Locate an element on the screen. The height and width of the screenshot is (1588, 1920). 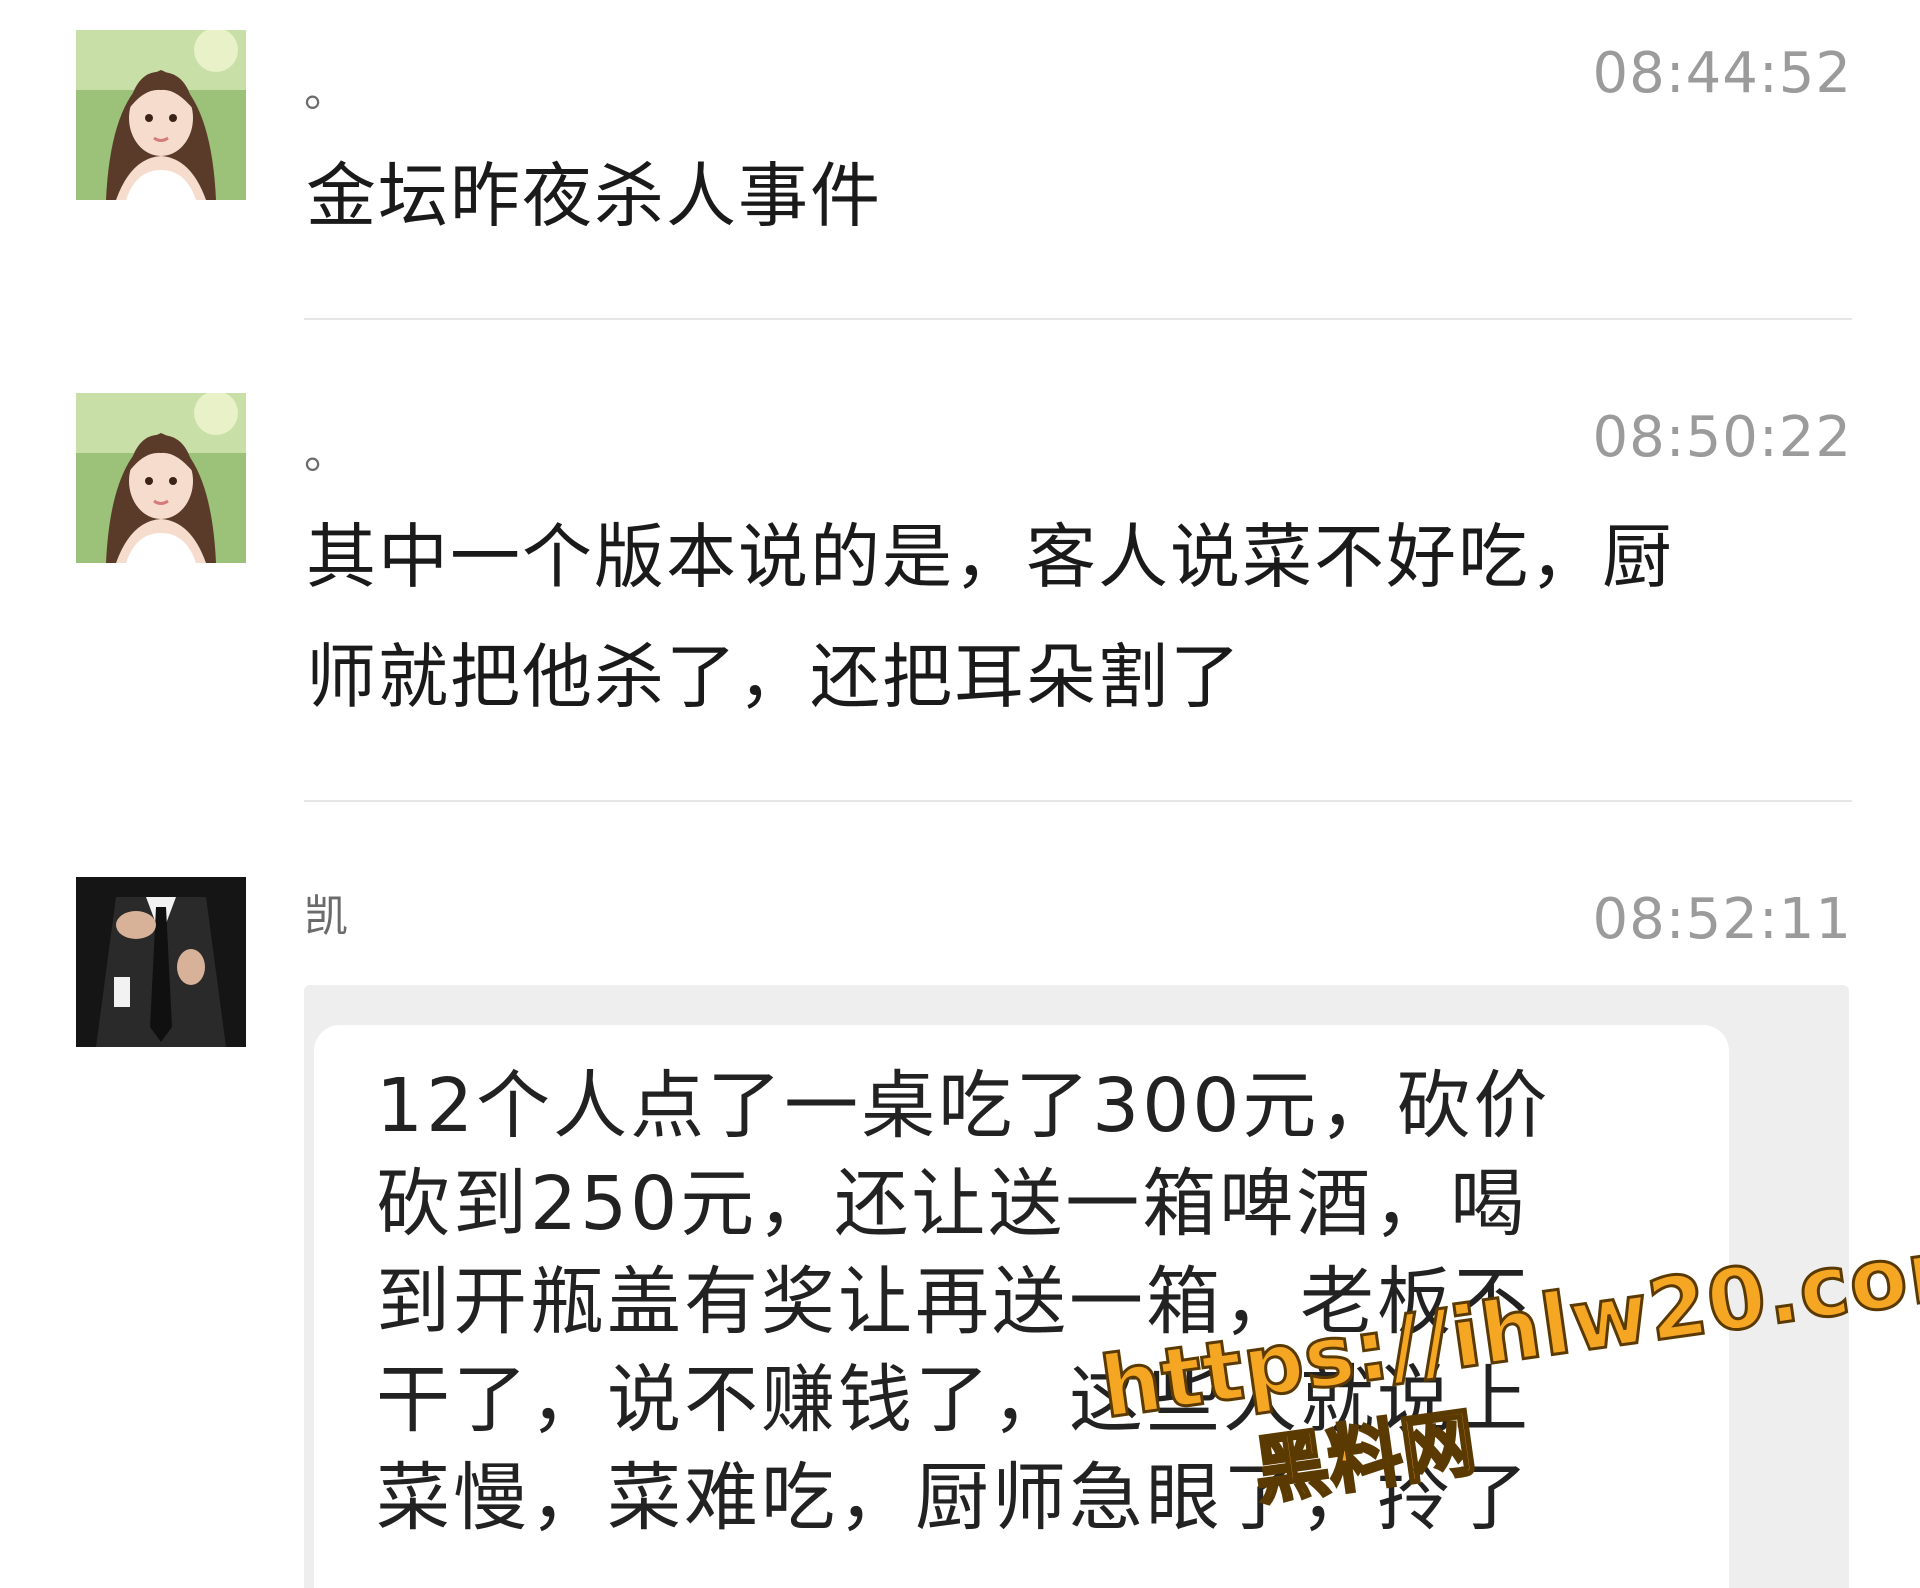
man-in-suit-avatar is located at coordinates (161, 962).